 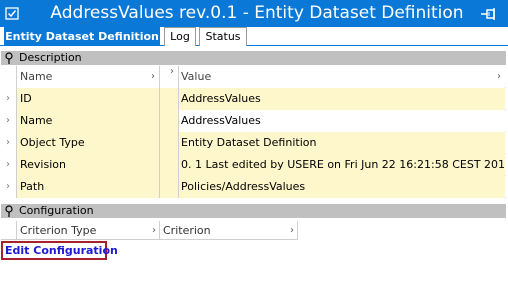 What do you see at coordinates (342, 187) in the screenshot?
I see `row-value: Policies/AddressValues` at bounding box center [342, 187].